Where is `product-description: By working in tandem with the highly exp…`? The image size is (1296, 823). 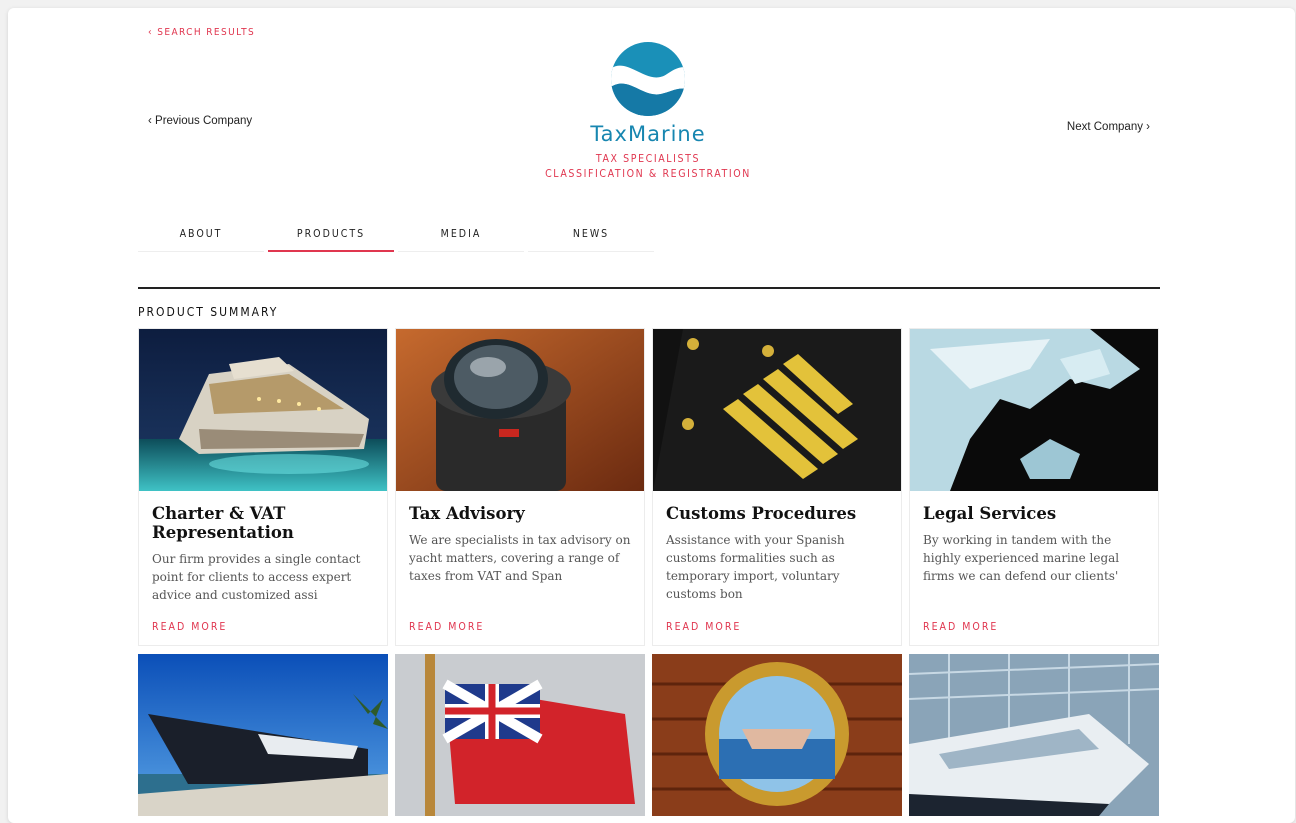 product-description: By working in tandem with the highly exp… is located at coordinates (1021, 558).